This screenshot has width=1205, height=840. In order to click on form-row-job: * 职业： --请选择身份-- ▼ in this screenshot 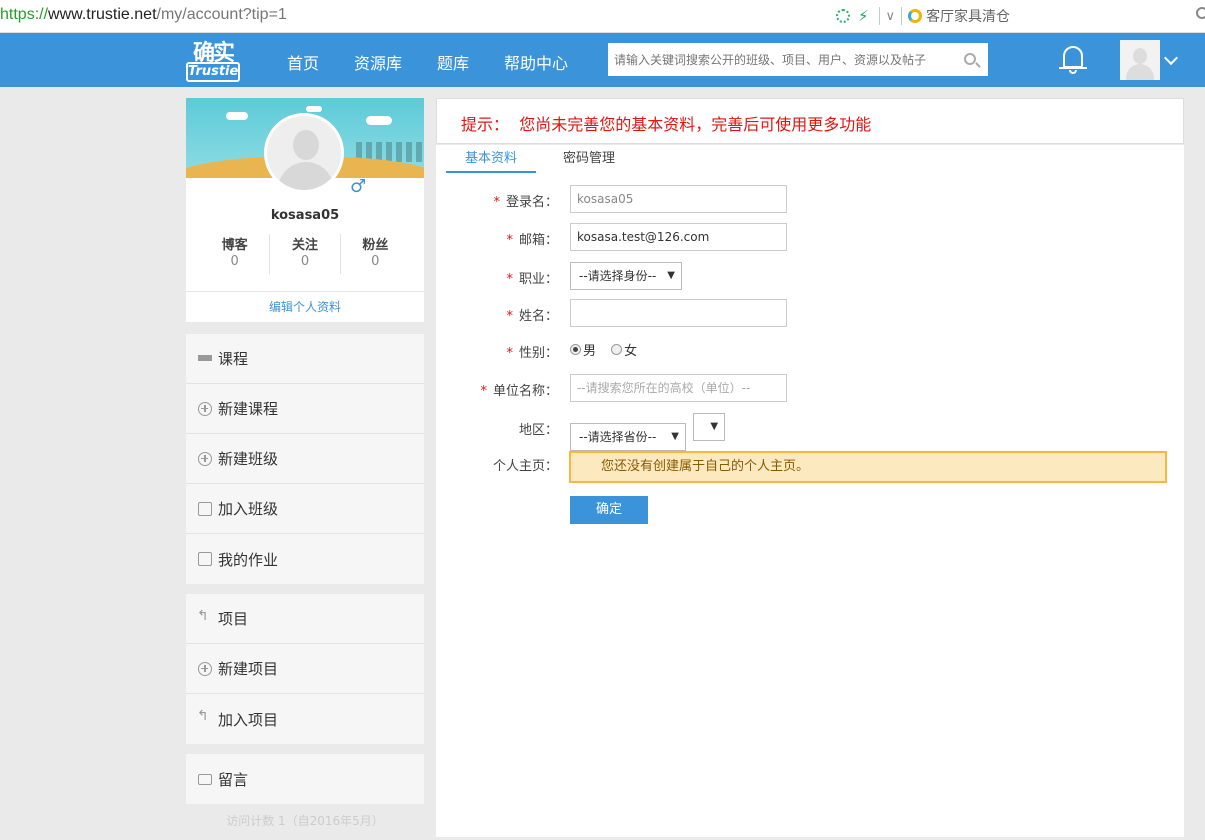, I will do `click(810, 276)`.